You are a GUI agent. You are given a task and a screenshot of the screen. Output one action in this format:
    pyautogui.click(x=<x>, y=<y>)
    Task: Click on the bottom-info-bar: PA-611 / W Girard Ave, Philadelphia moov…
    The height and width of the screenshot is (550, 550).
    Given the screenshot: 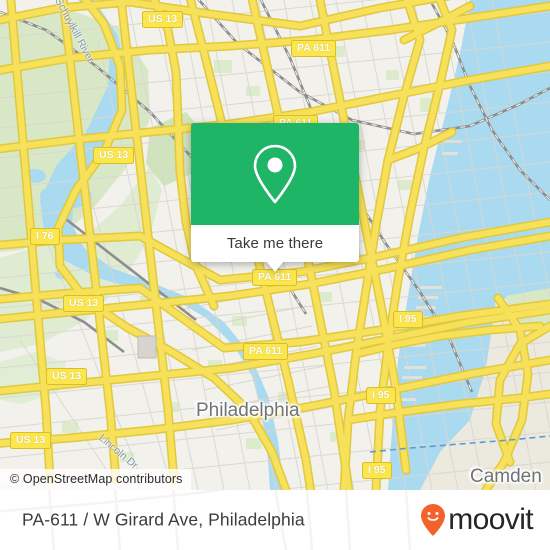 What is the action you would take?
    pyautogui.click(x=275, y=520)
    